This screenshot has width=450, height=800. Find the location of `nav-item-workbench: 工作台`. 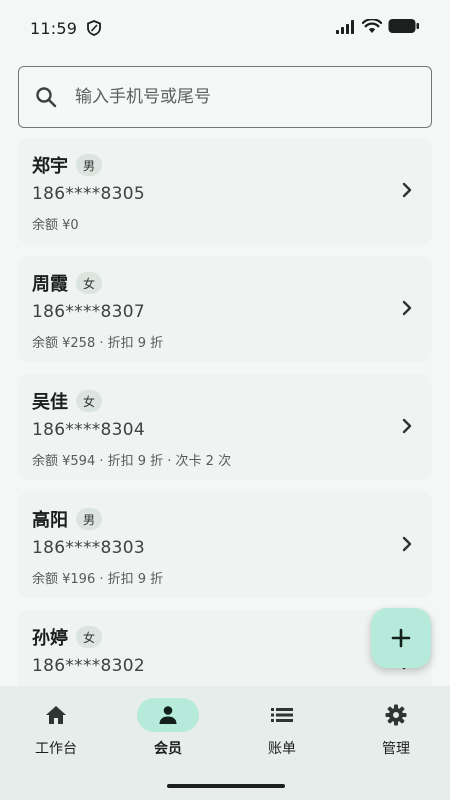

nav-item-workbench: 工作台 is located at coordinates (56, 728).